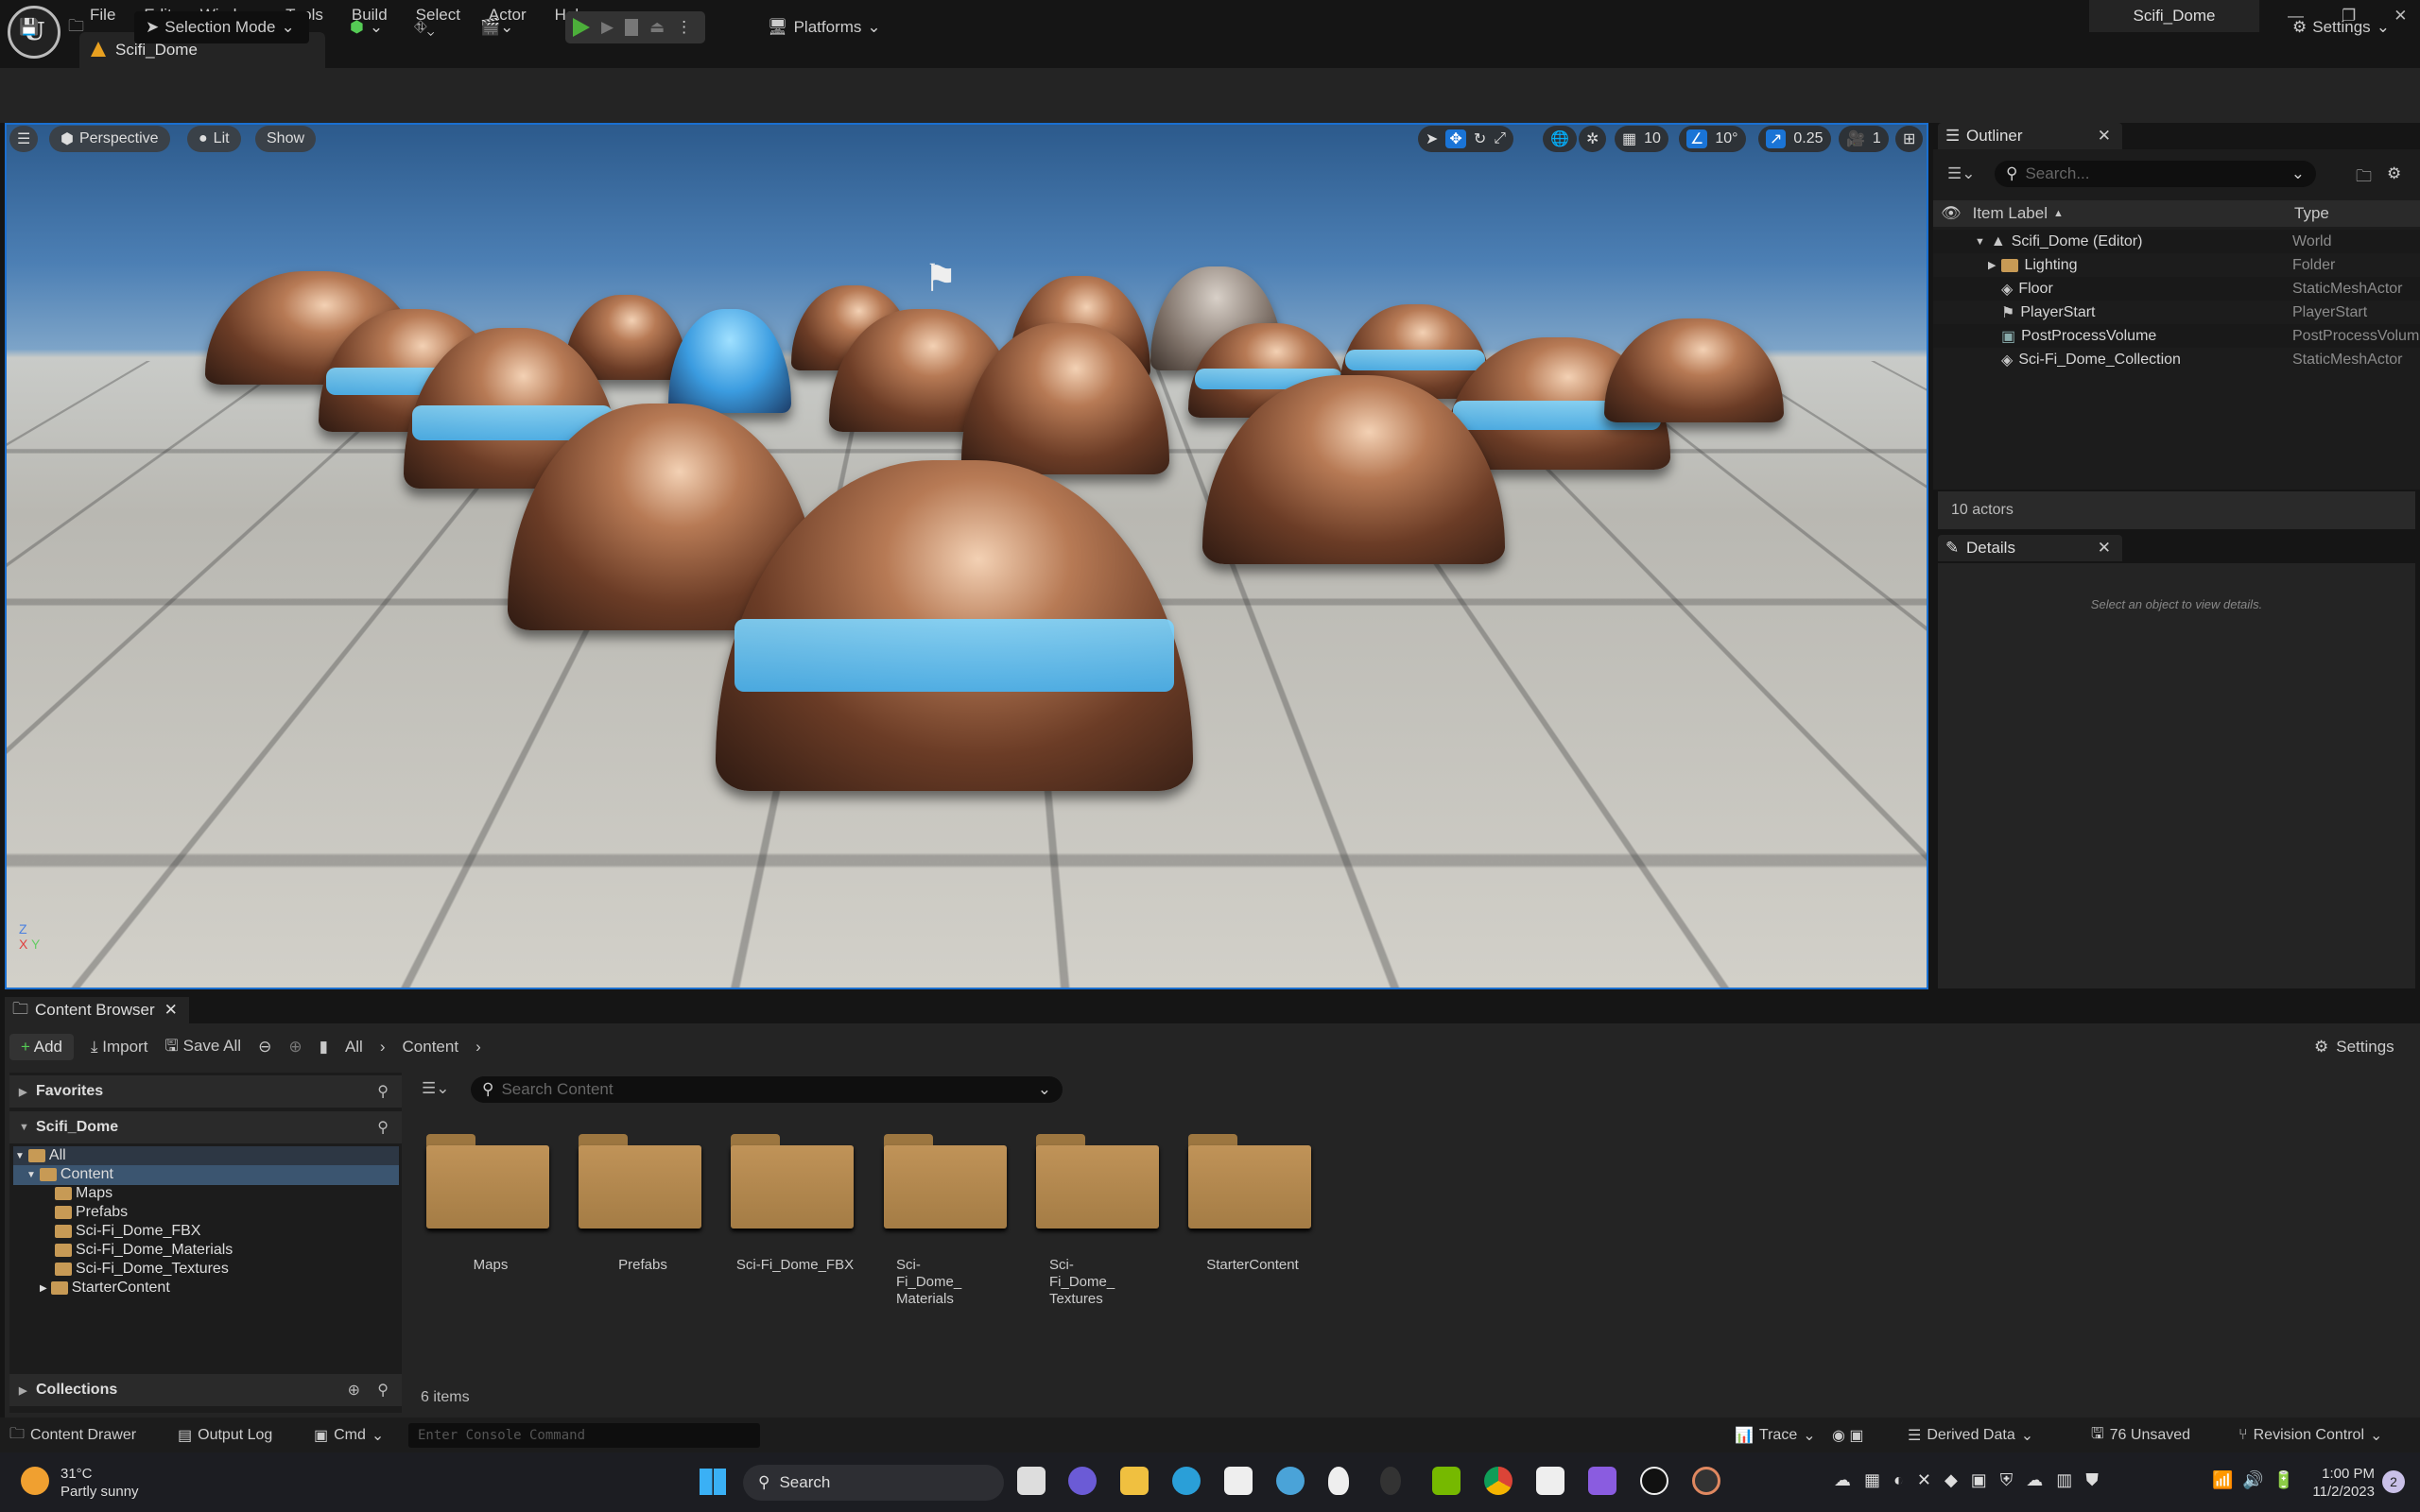 The height and width of the screenshot is (1512, 2420). I want to click on column-item-label: Item Label, so click(2010, 213).